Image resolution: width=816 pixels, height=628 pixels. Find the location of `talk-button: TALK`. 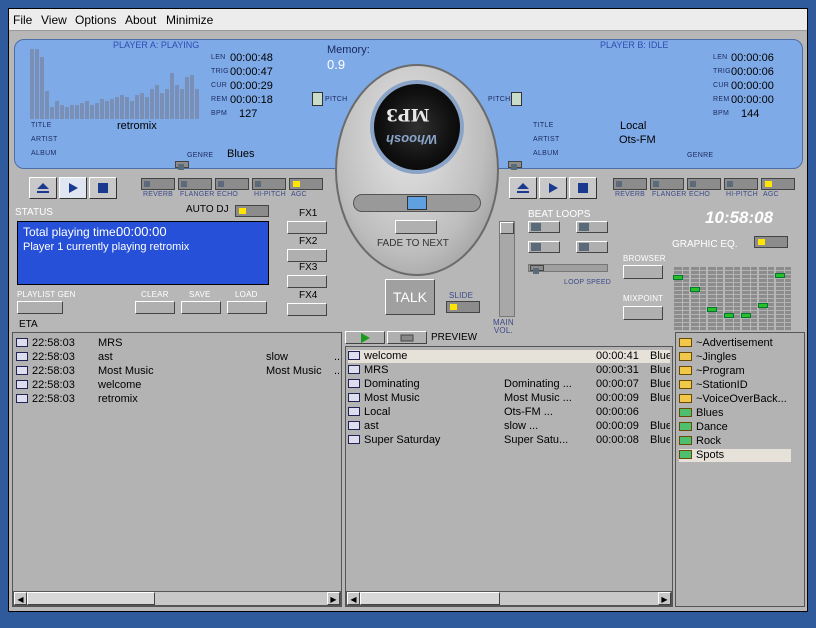

talk-button: TALK is located at coordinates (410, 297).